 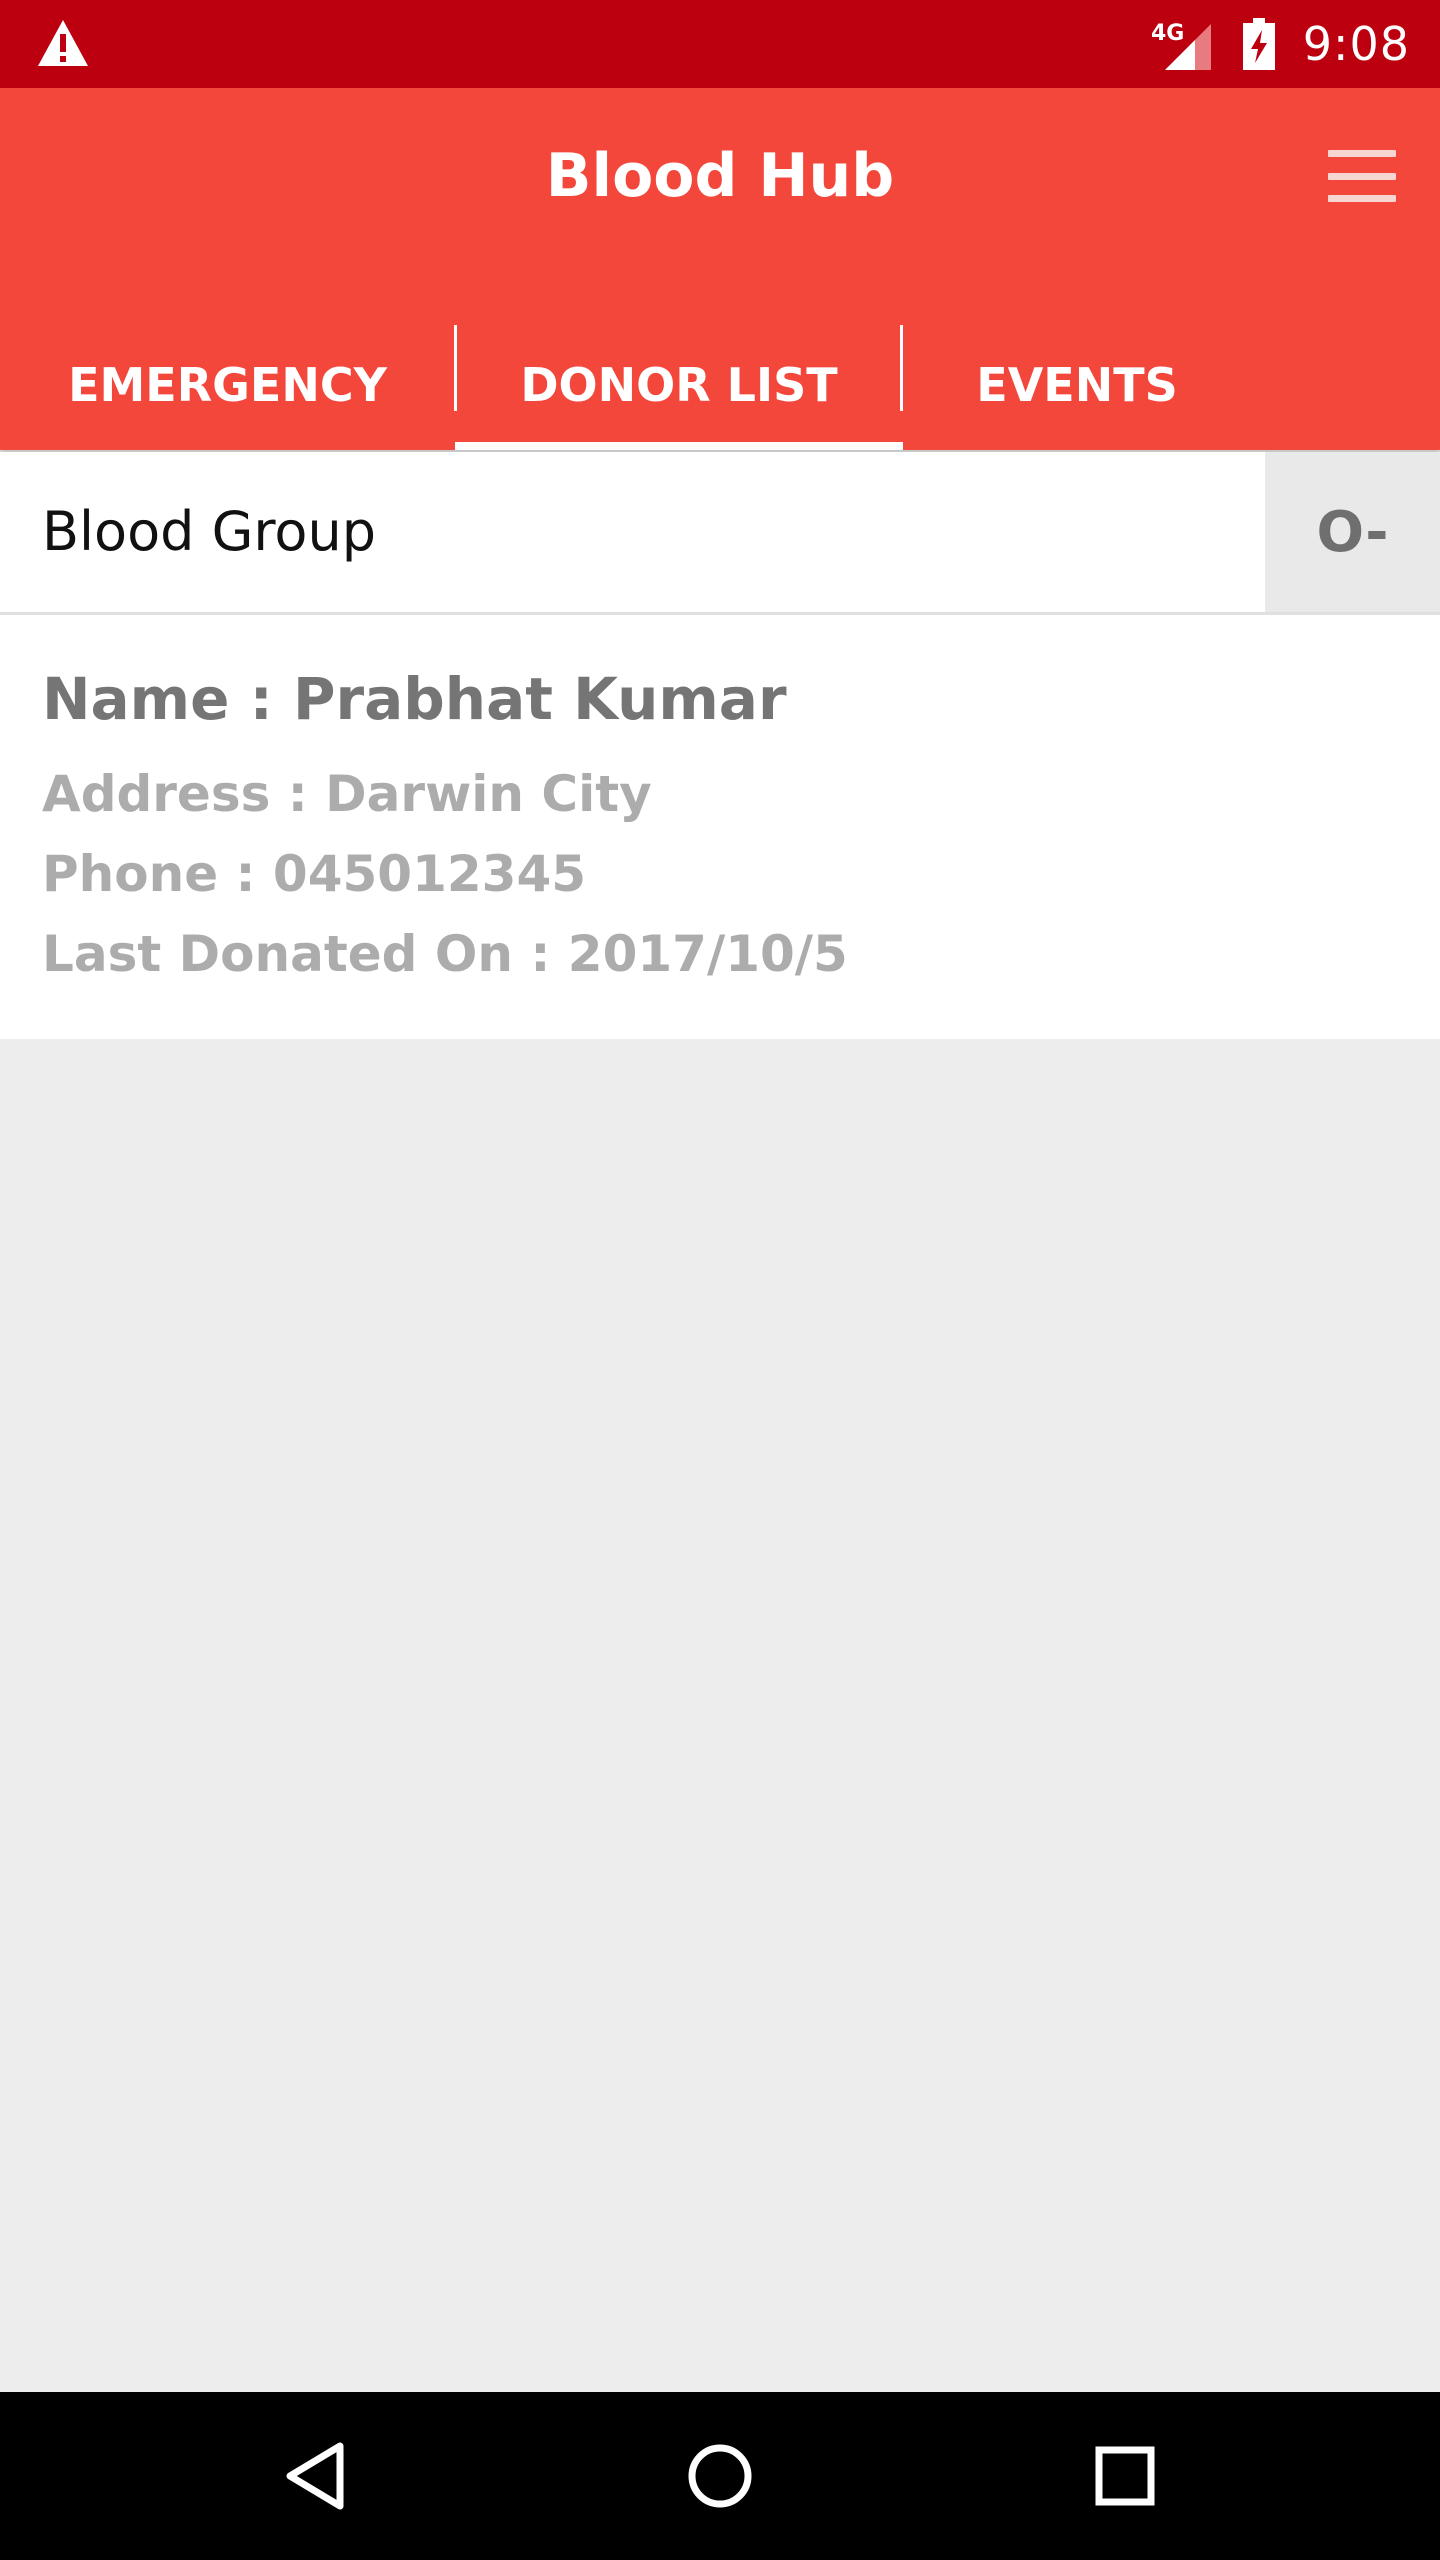 What do you see at coordinates (209, 531) in the screenshot?
I see `blood-group-label: Blood Group` at bounding box center [209, 531].